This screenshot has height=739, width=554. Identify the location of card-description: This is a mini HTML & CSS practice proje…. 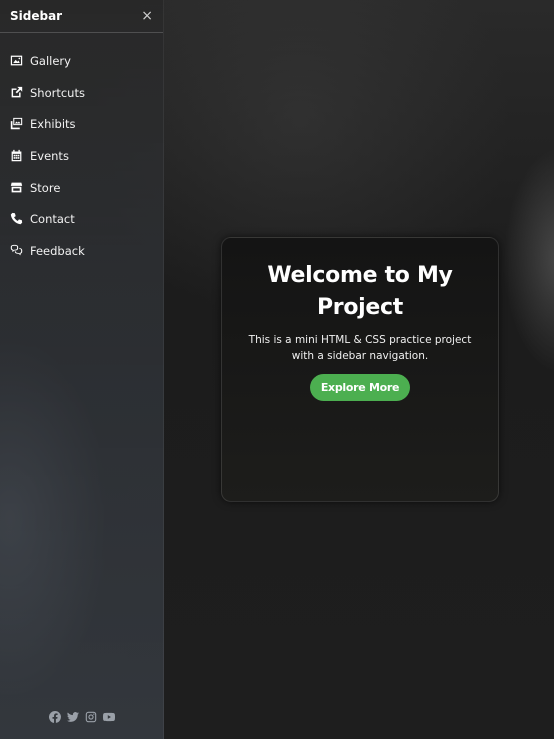
(360, 348).